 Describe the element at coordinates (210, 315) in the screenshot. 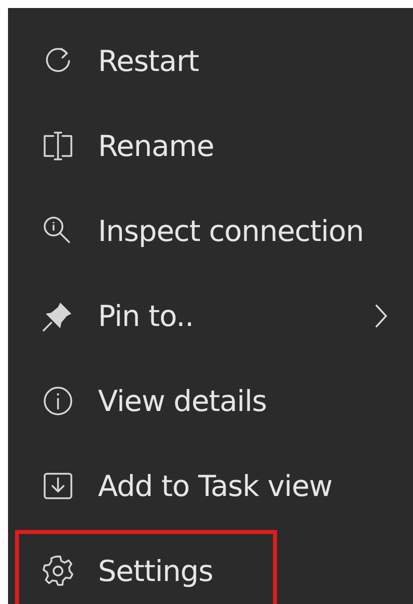

I see `menu-item: Pin to..` at that location.